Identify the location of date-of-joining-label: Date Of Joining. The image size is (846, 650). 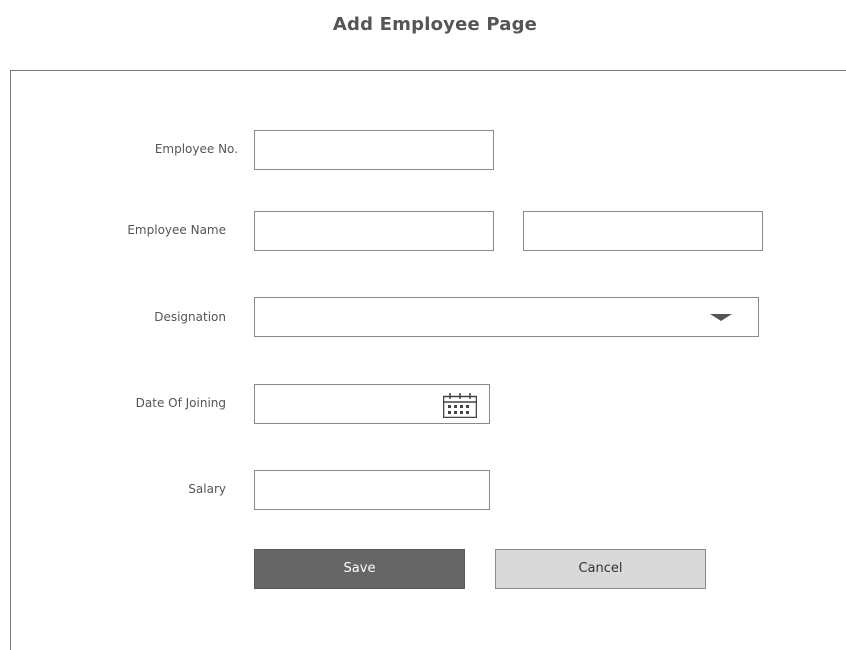
(180, 403).